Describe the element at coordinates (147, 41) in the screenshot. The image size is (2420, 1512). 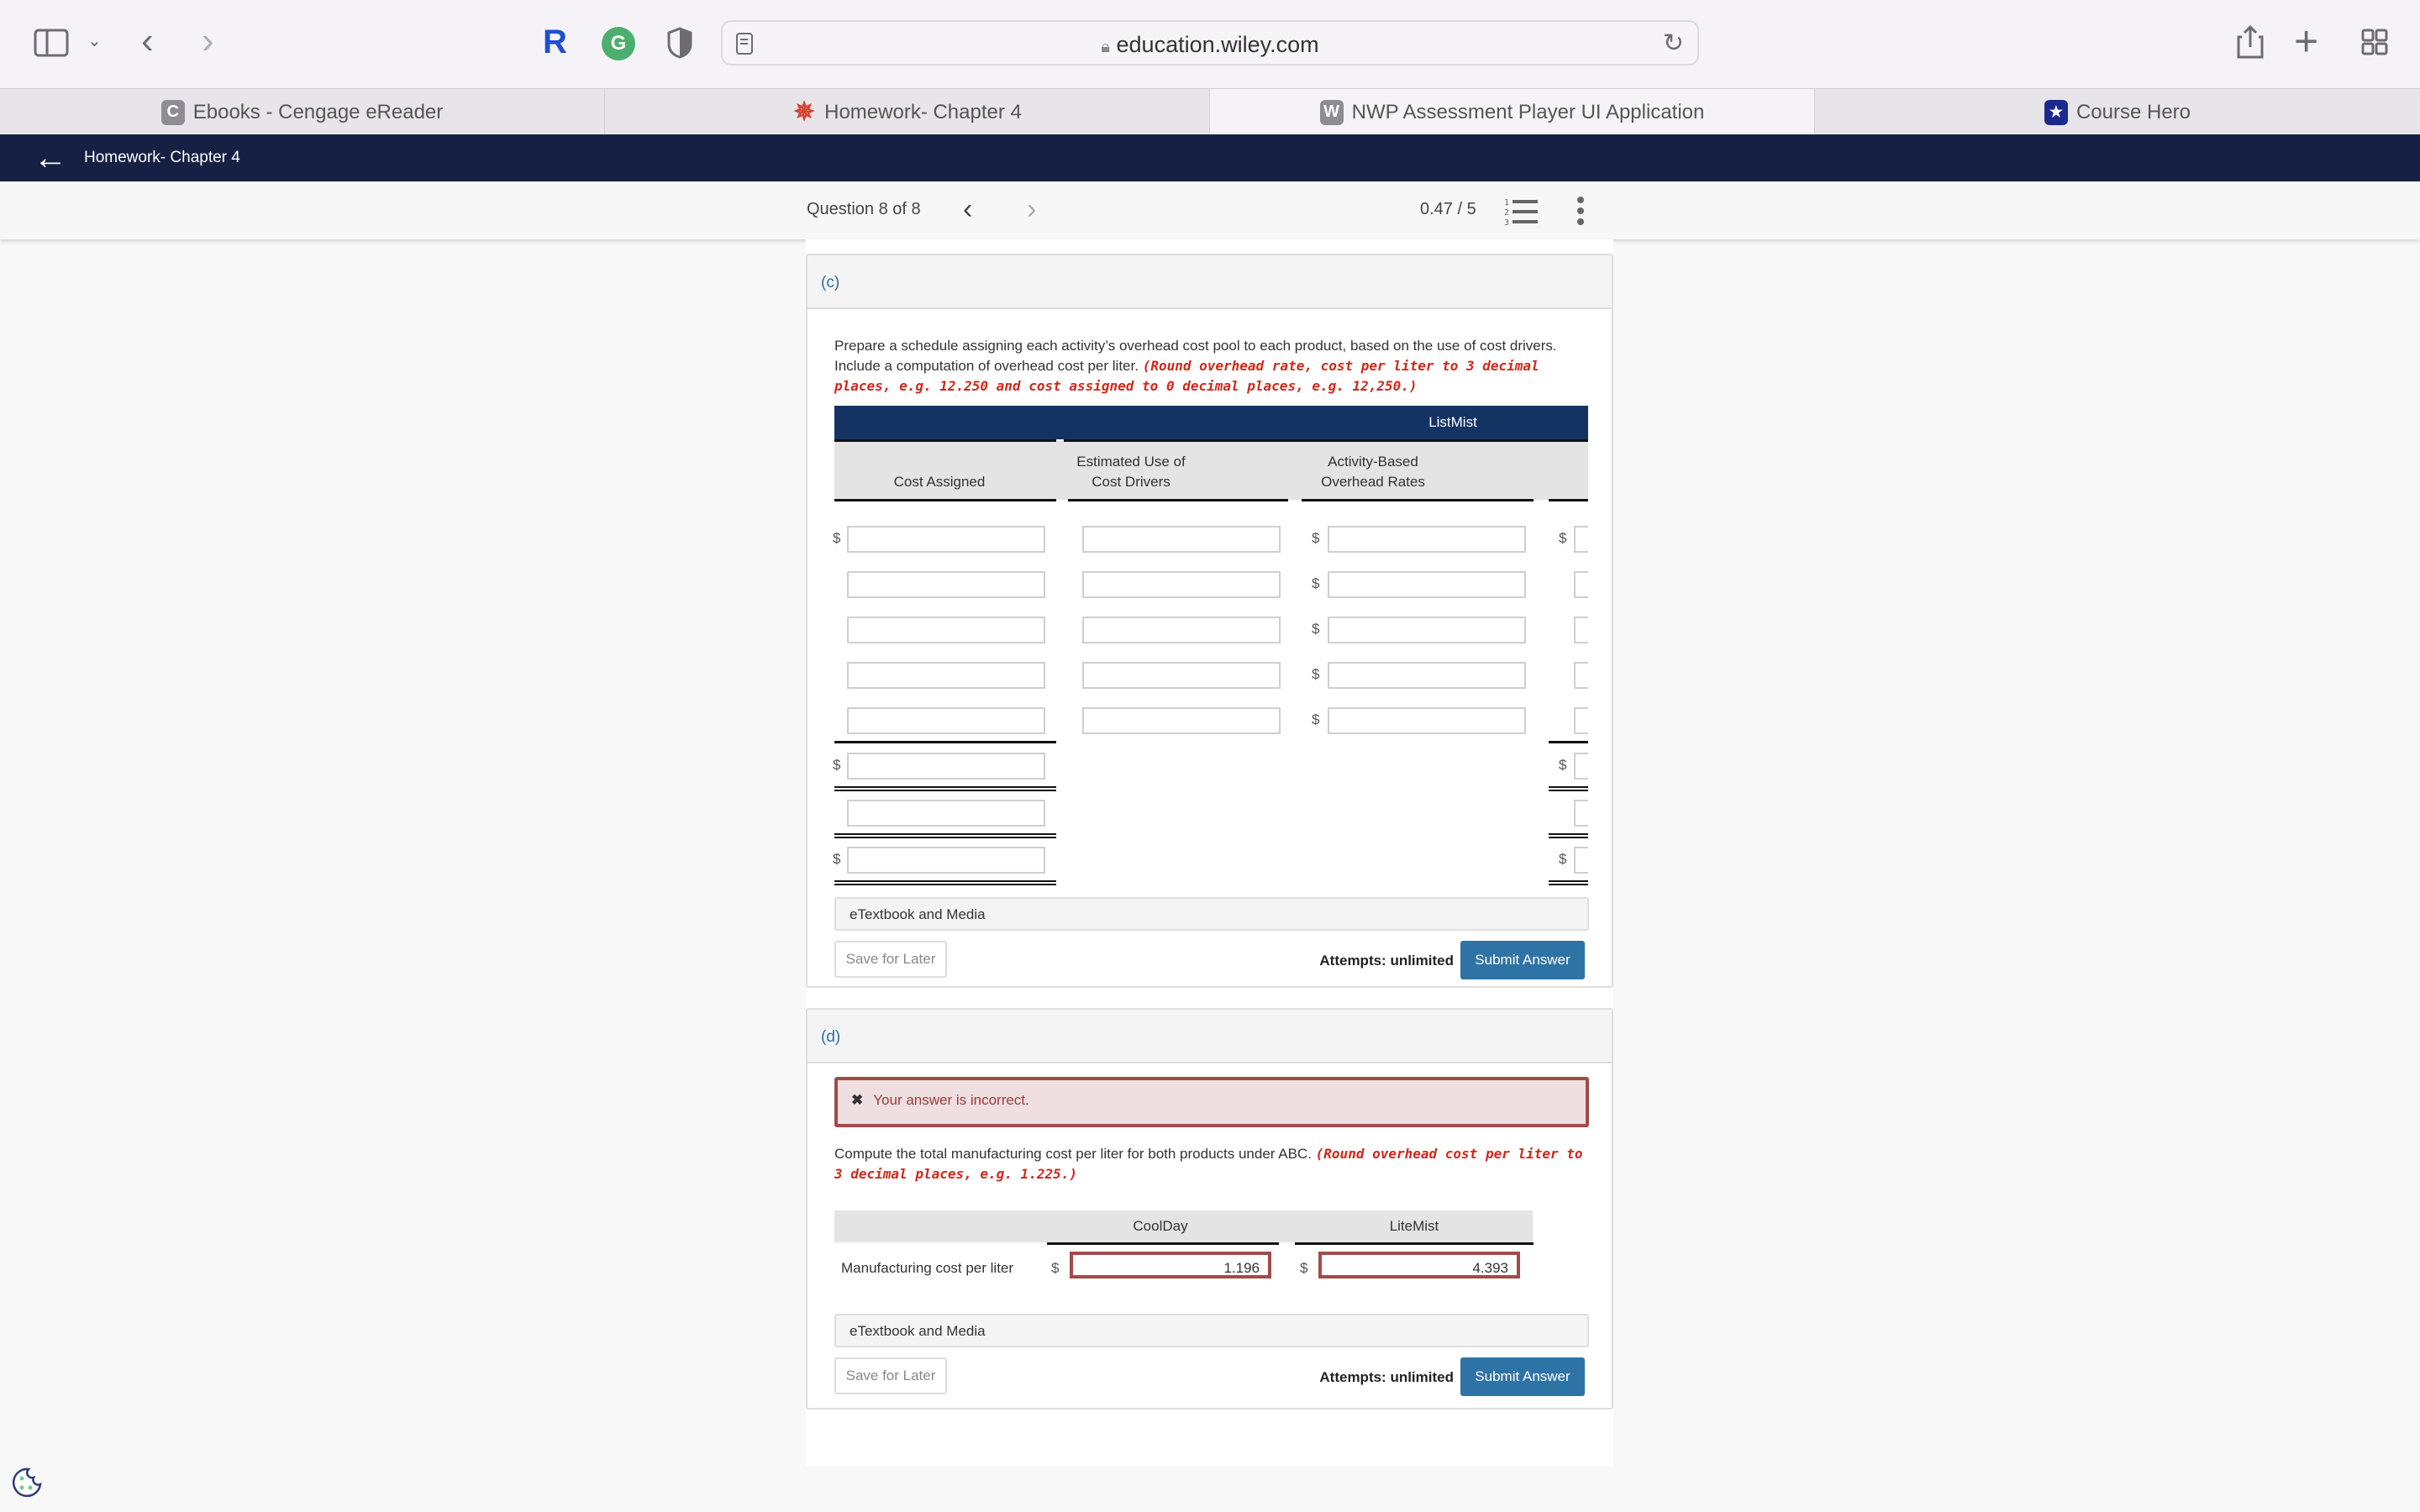
I see `back-icon: ‹` at that location.